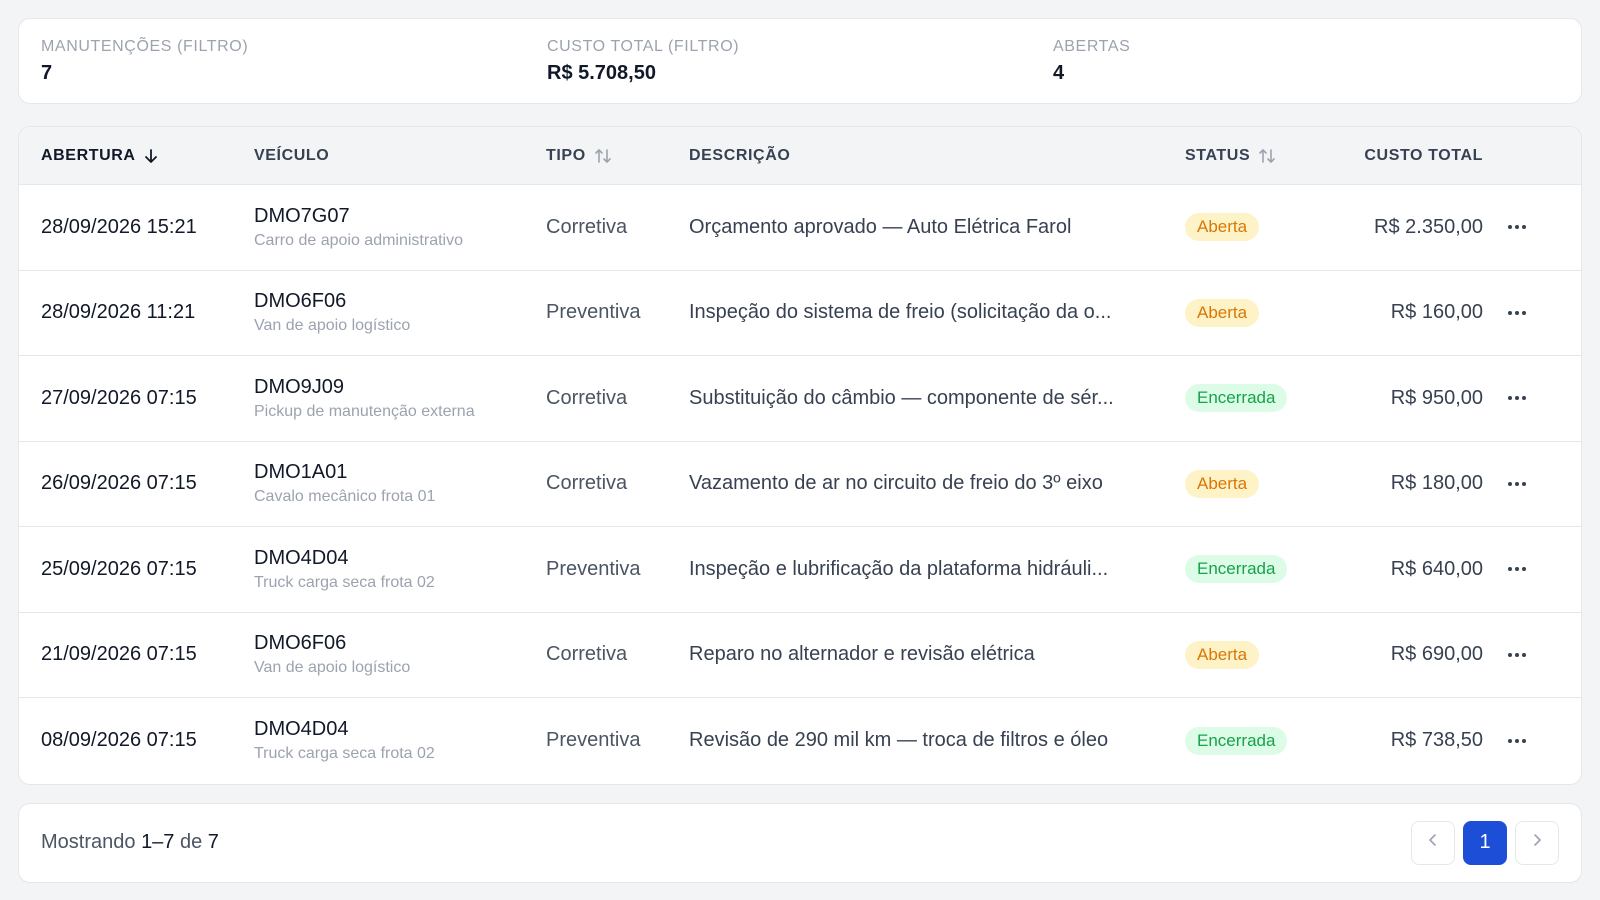  What do you see at coordinates (1436, 312) in the screenshot?
I see `row-cost: R$ 160,00` at bounding box center [1436, 312].